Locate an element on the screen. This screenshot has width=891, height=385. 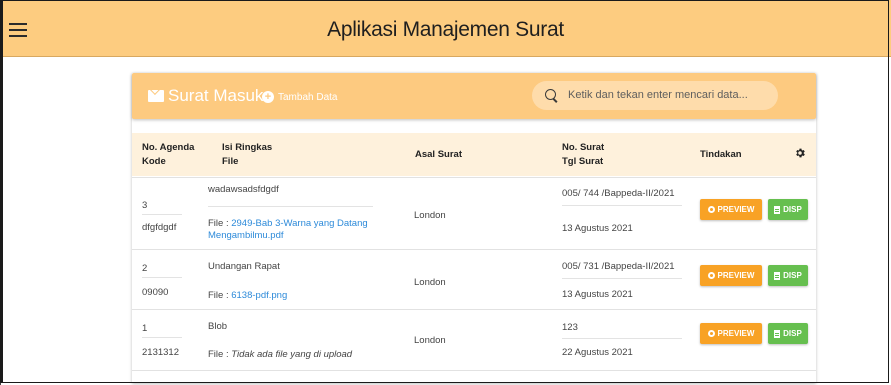
file-info: File : Tidak ada file yang di upload is located at coordinates (280, 354).